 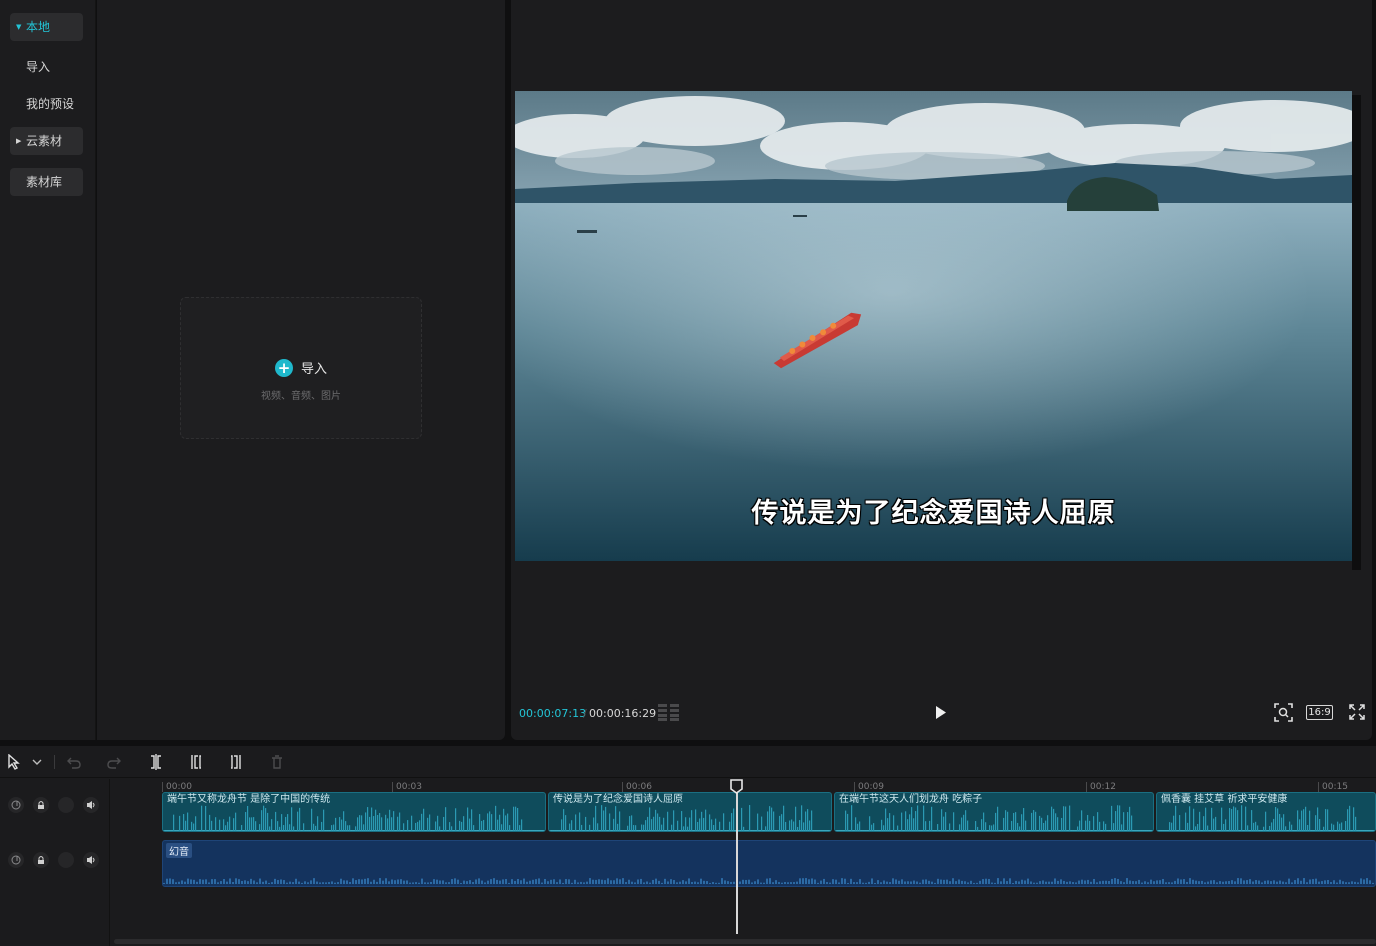 What do you see at coordinates (737, 860) in the screenshot?
I see `playhead` at bounding box center [737, 860].